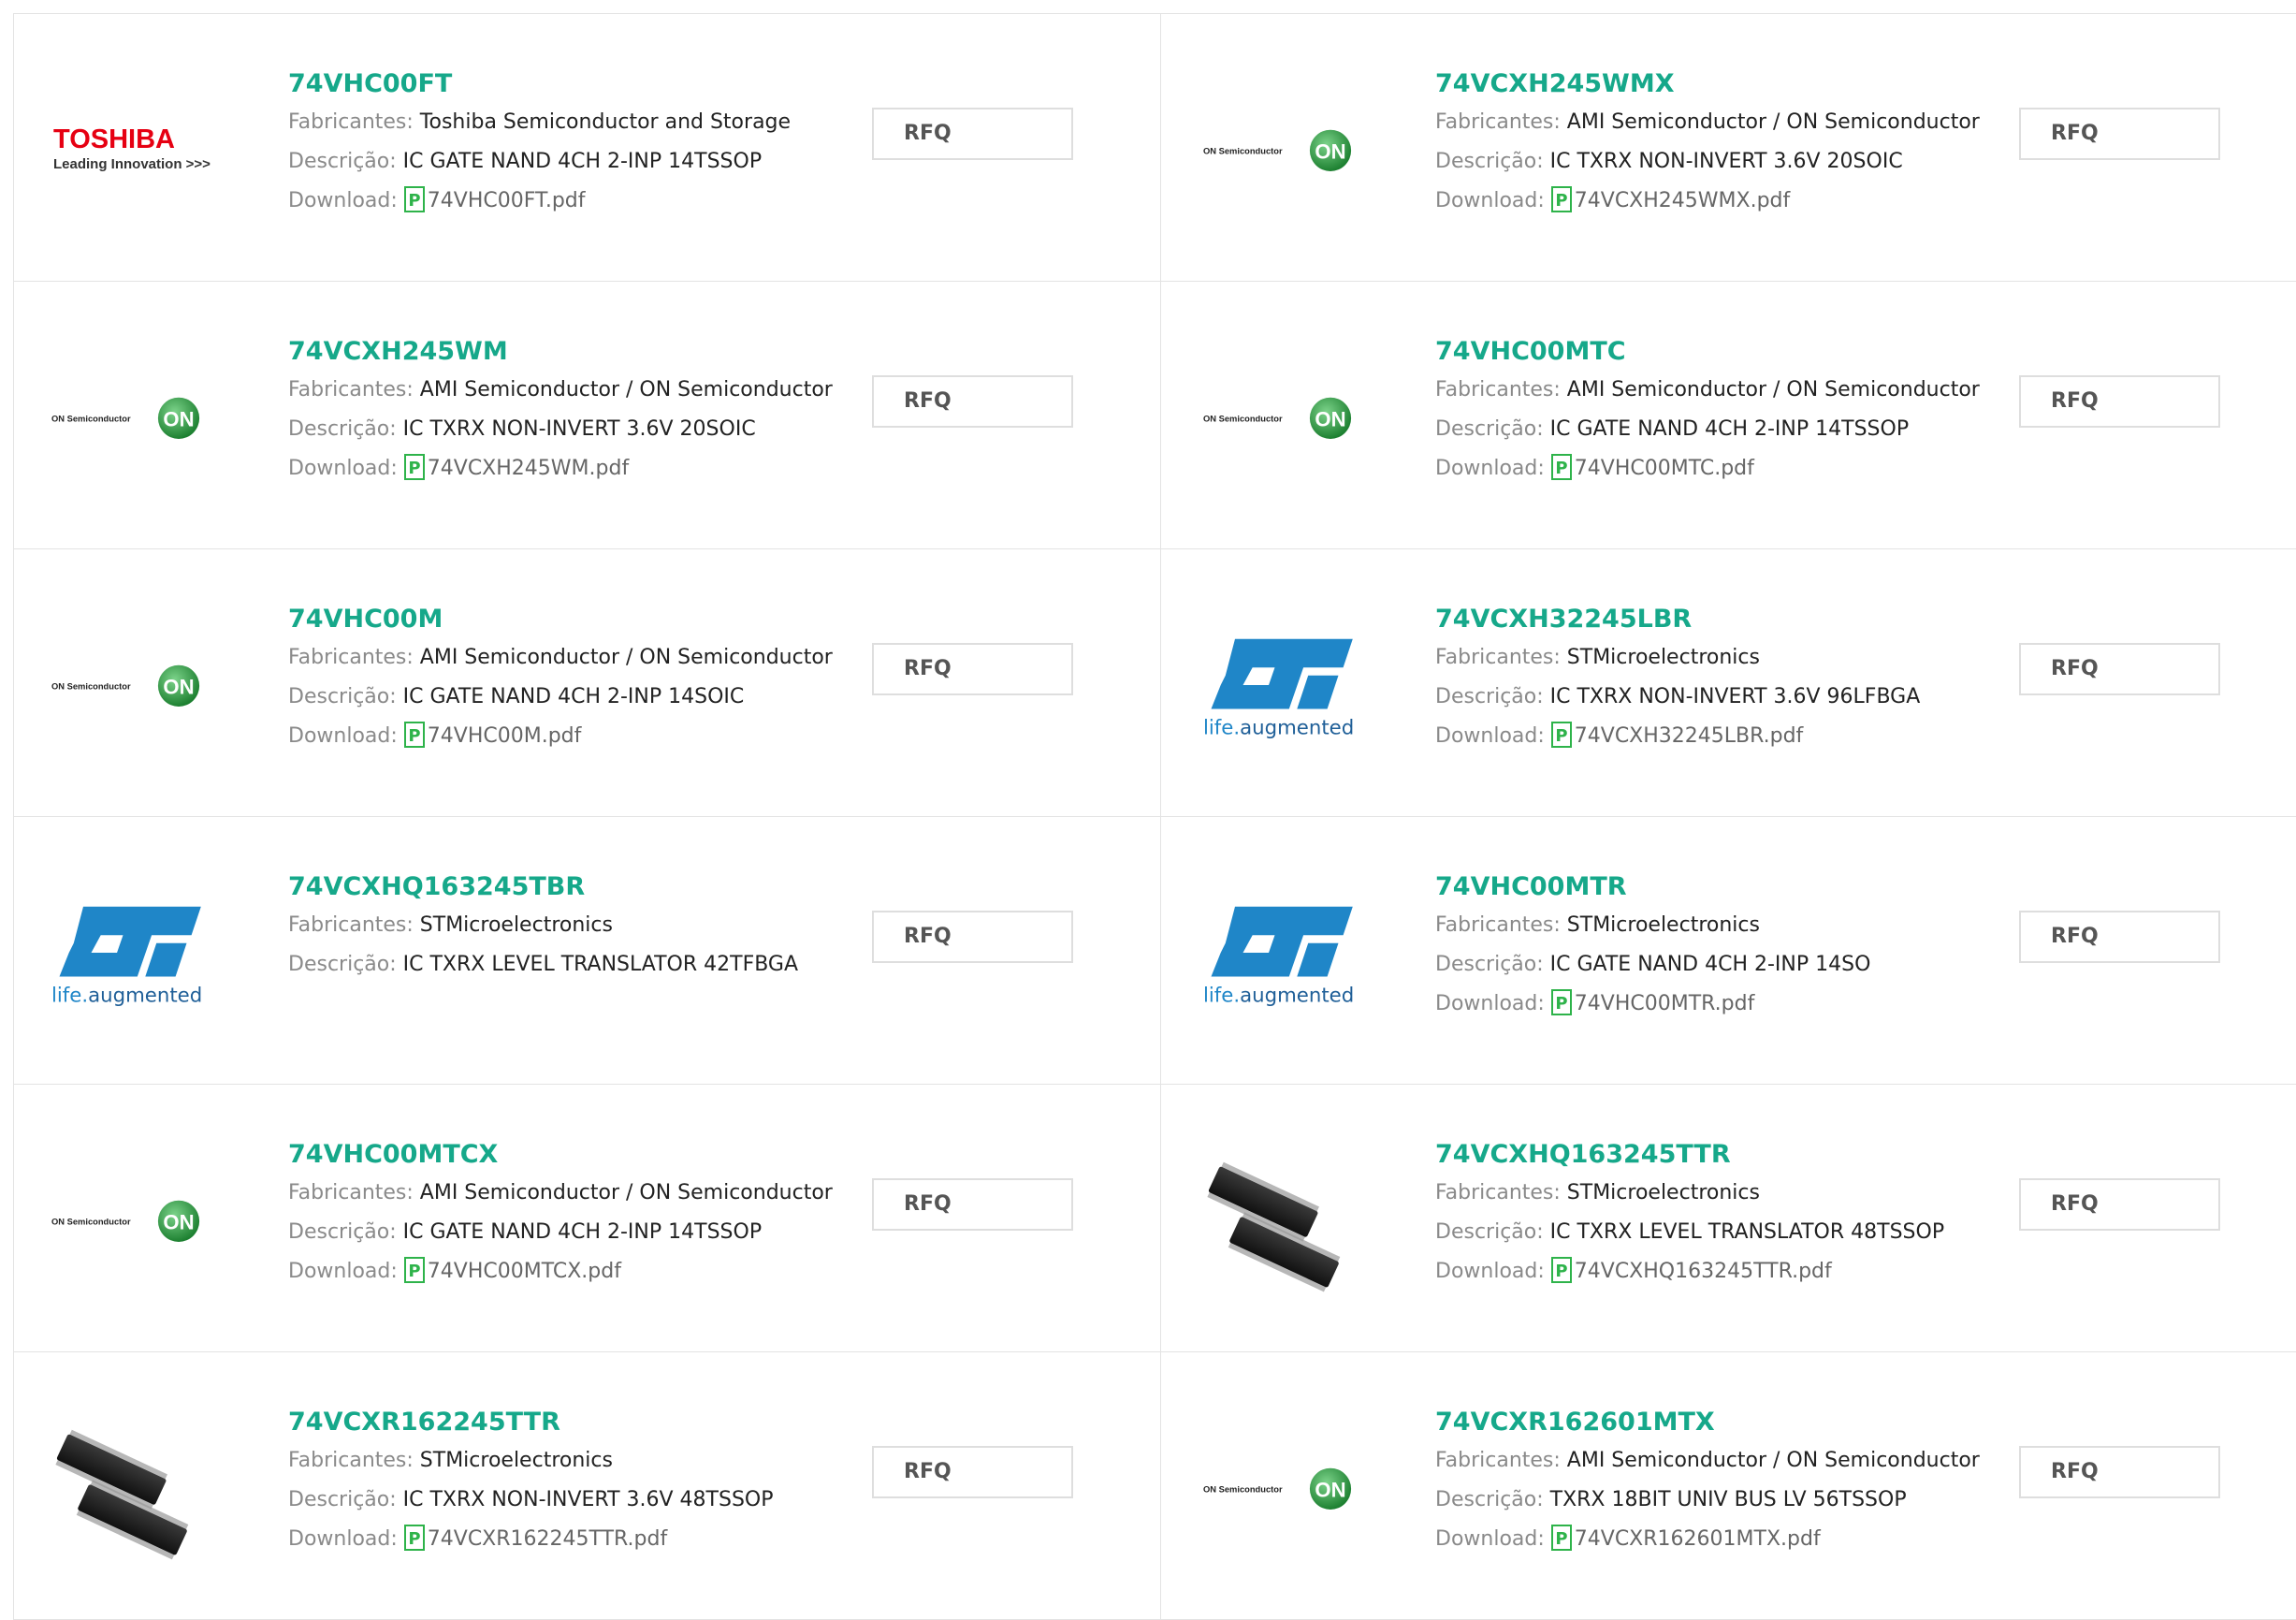  What do you see at coordinates (573, 696) in the screenshot?
I see `description-value: IC GATE NAND 4CH 2-INP 14SOIC` at bounding box center [573, 696].